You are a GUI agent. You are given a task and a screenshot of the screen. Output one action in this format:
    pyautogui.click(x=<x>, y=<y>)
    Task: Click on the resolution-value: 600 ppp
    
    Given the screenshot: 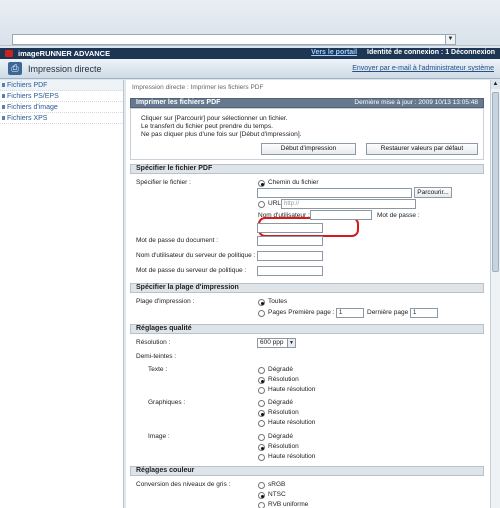 What is the action you would take?
    pyautogui.click(x=272, y=342)
    